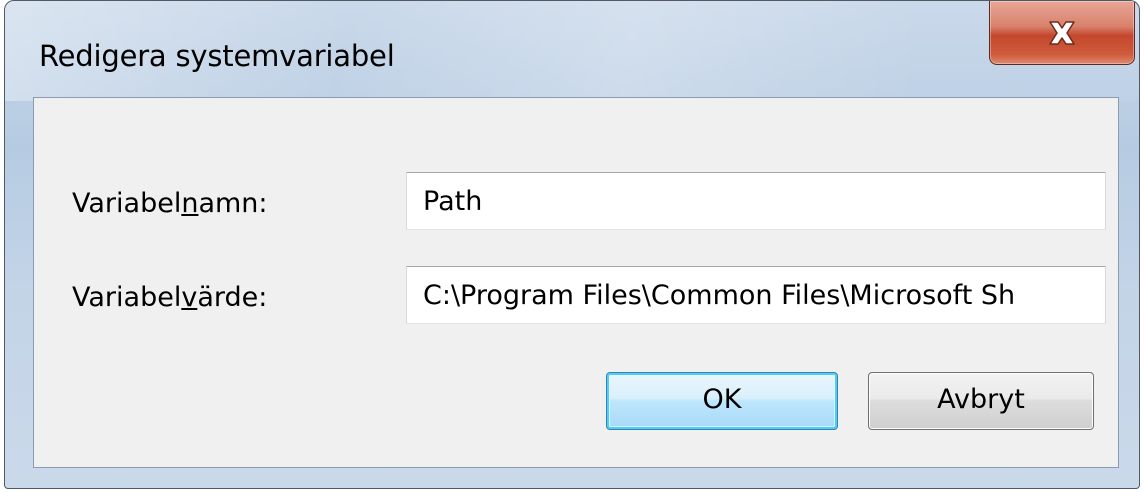 The width and height of the screenshot is (1144, 493). What do you see at coordinates (217, 56) in the screenshot?
I see `window-title: Redigera systemvariabel` at bounding box center [217, 56].